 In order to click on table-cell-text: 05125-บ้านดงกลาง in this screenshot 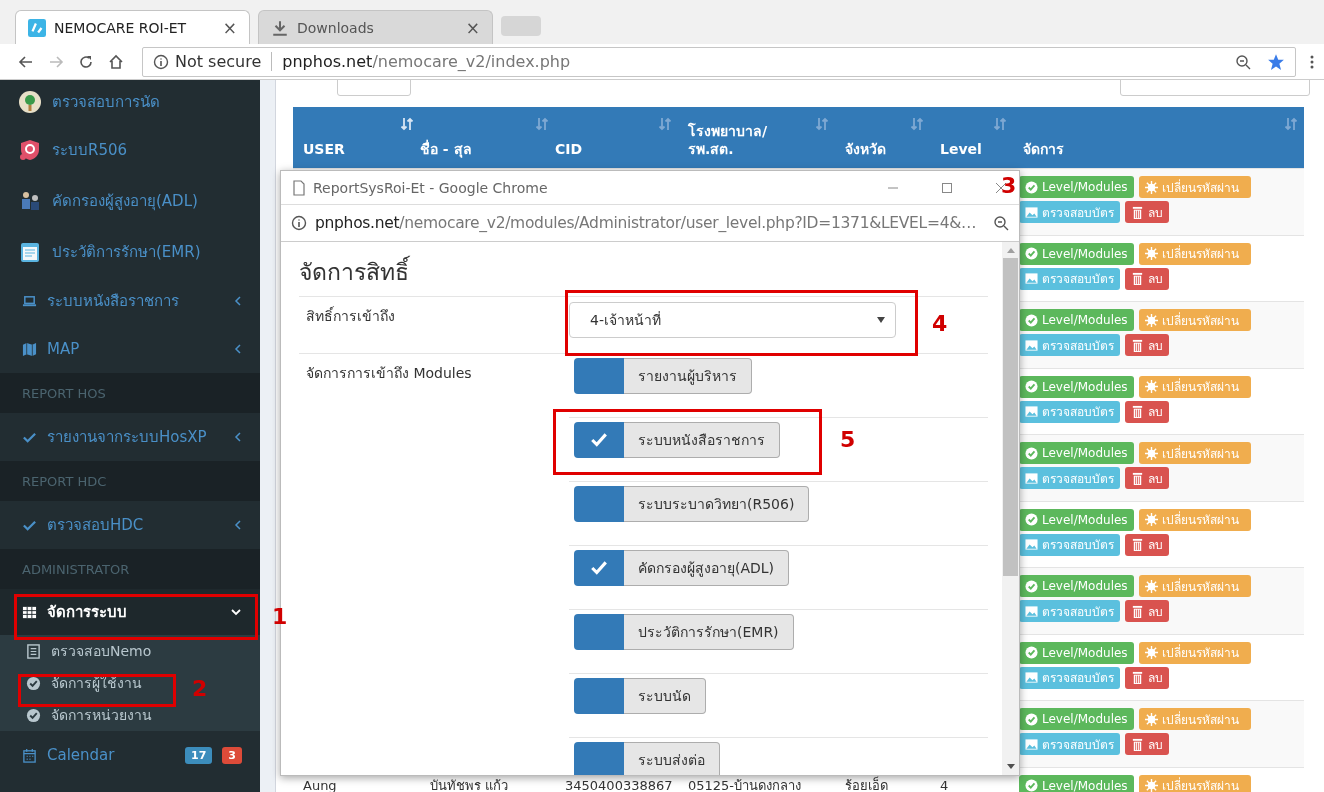, I will do `click(745, 784)`.